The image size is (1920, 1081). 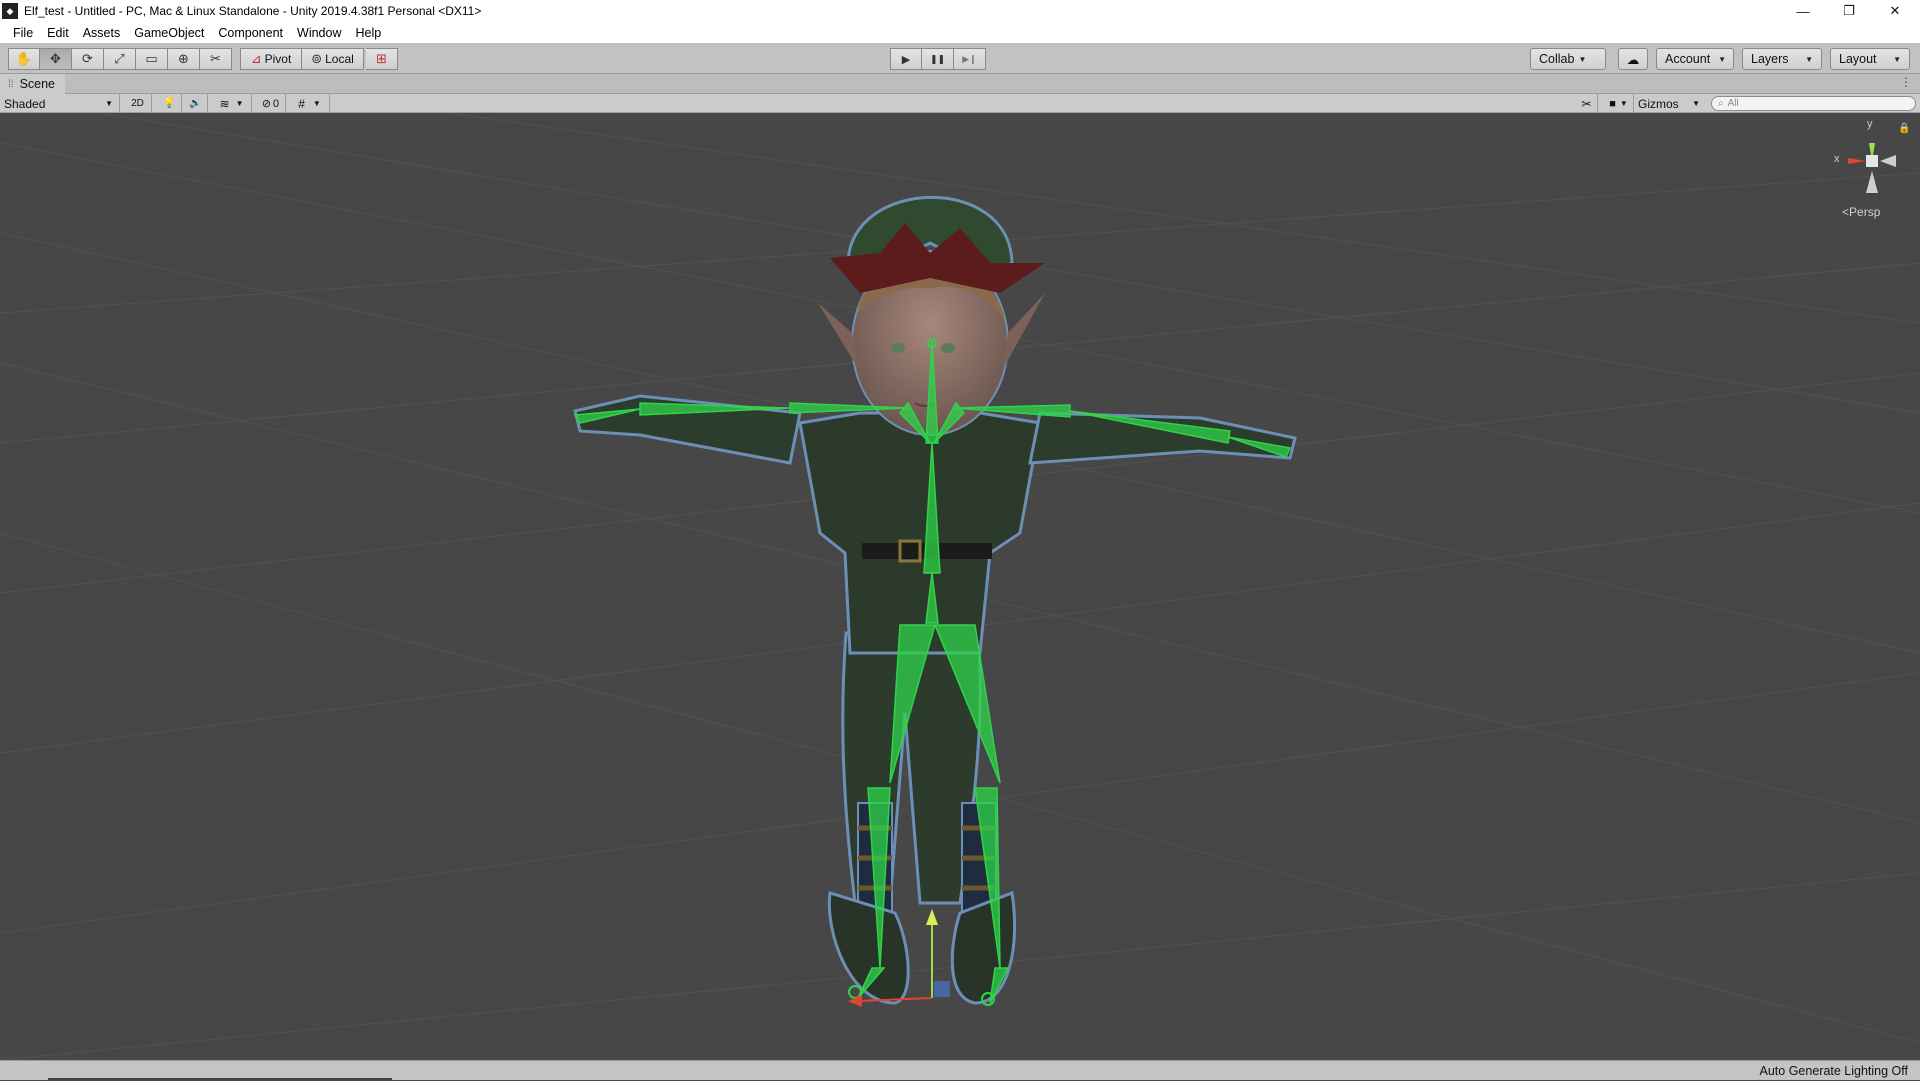 I want to click on menu-assets: Assets, so click(x=102, y=33).